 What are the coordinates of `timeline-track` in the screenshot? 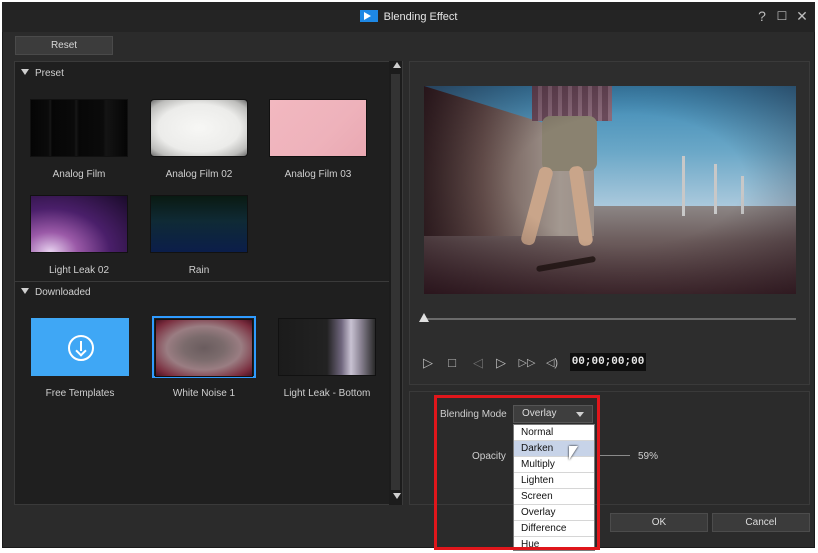 It's located at (609, 319).